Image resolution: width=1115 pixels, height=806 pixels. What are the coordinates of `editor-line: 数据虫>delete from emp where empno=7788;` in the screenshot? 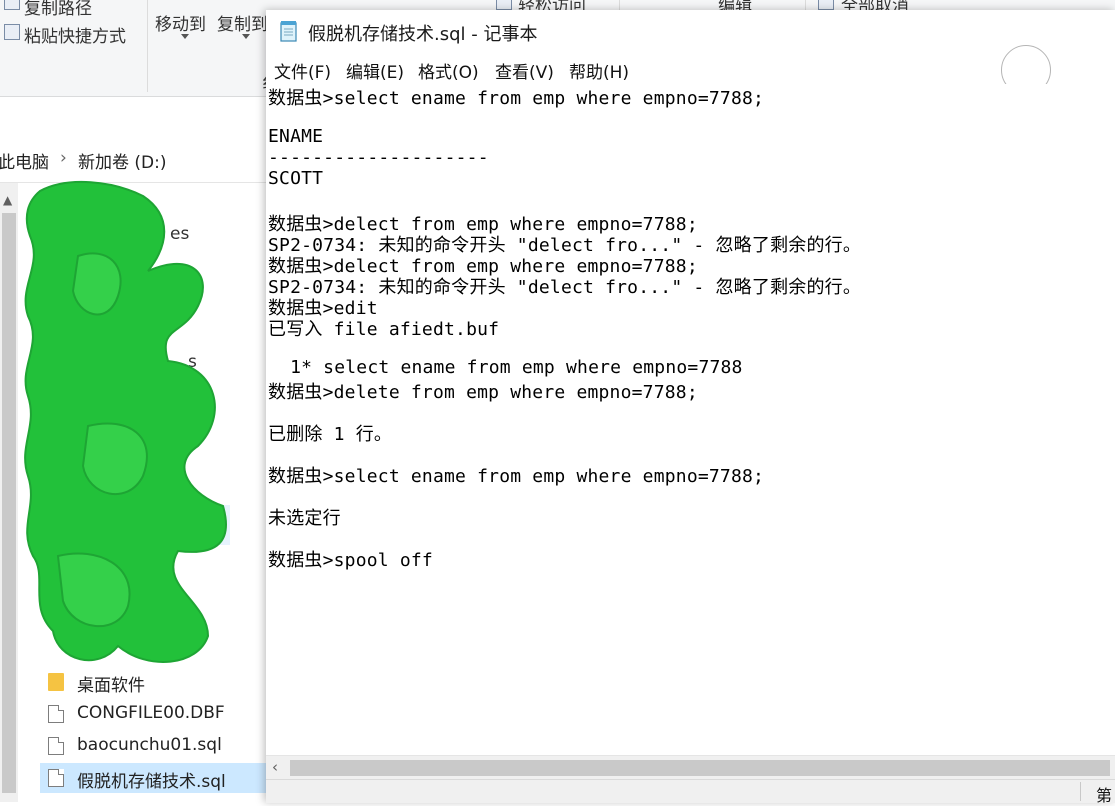 It's located at (483, 392).